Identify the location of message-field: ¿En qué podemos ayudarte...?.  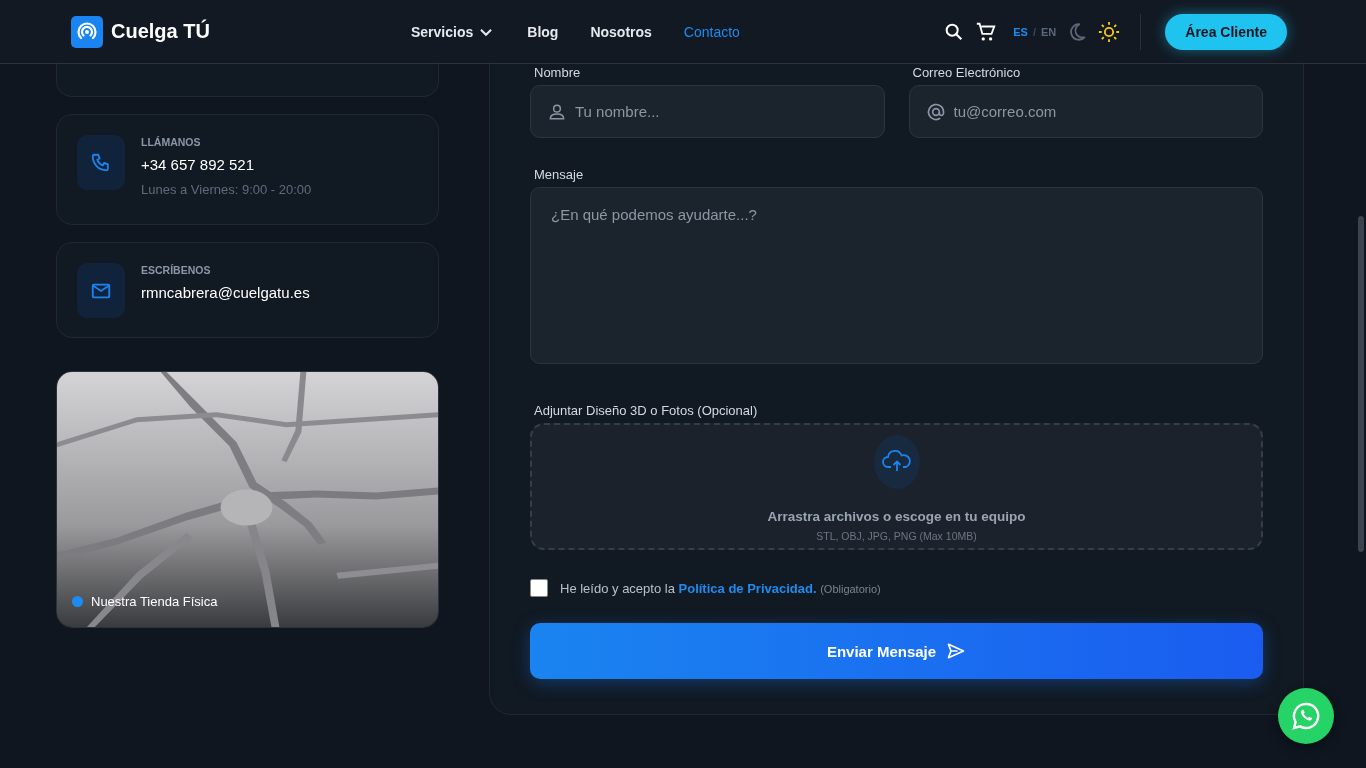
(896, 275).